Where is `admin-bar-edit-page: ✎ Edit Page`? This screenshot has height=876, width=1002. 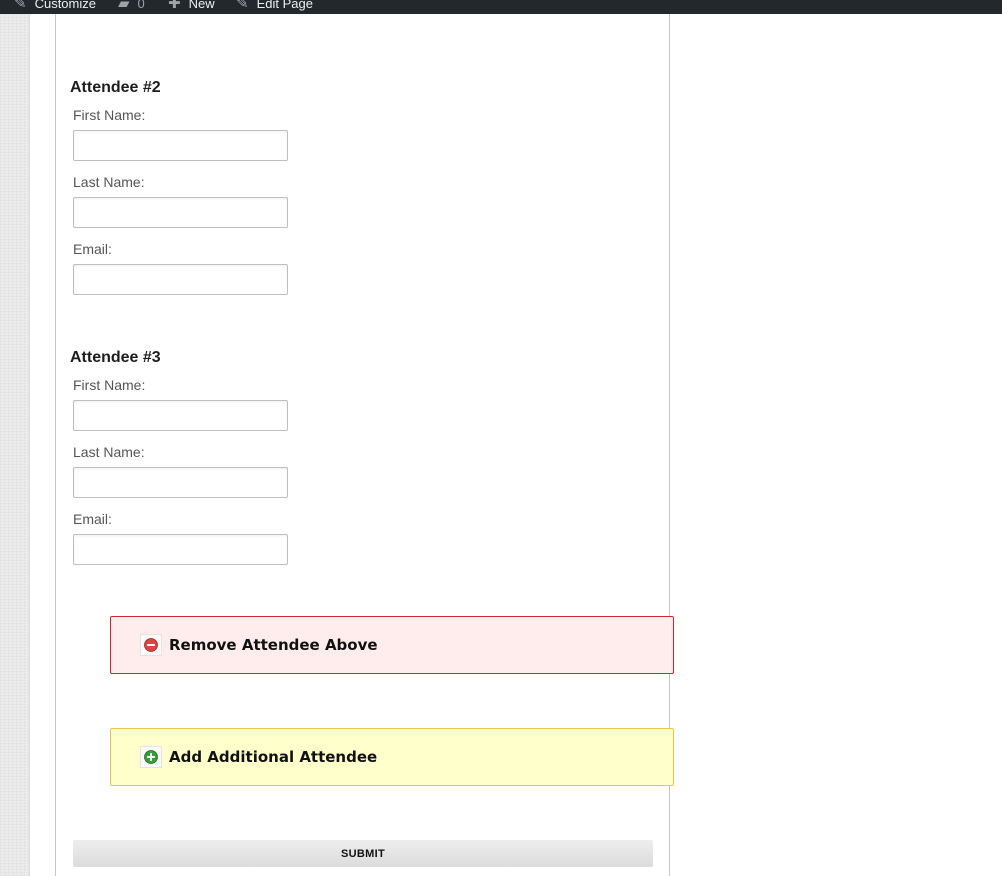
admin-bar-edit-page: ✎ Edit Page is located at coordinates (274, 6).